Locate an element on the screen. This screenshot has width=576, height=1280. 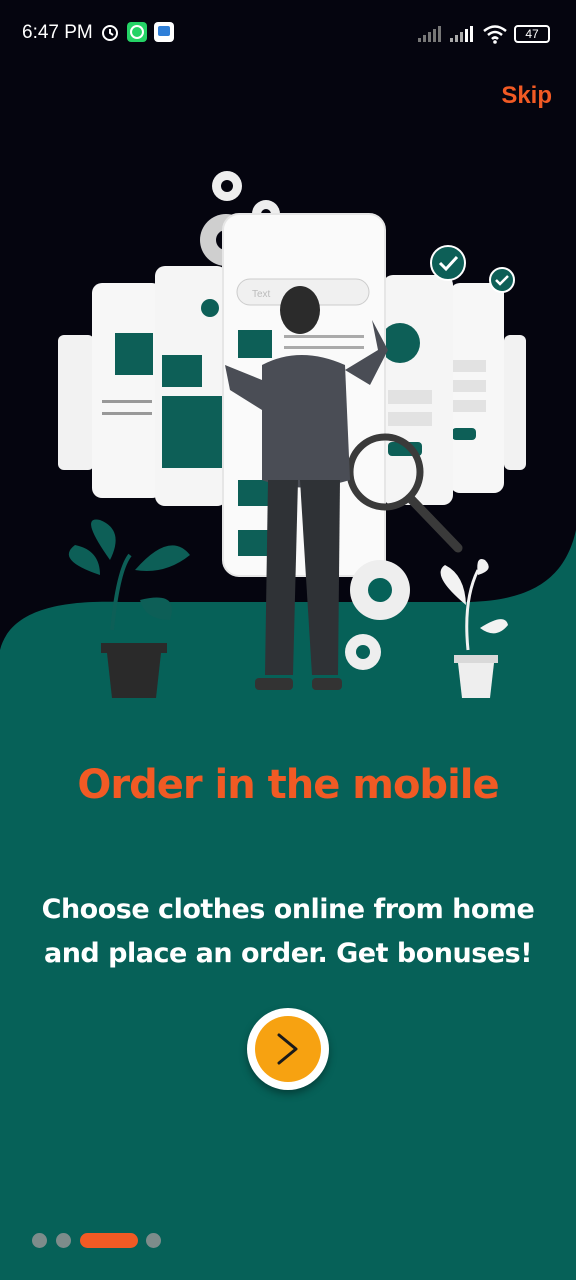
next-button is located at coordinates (288, 1049).